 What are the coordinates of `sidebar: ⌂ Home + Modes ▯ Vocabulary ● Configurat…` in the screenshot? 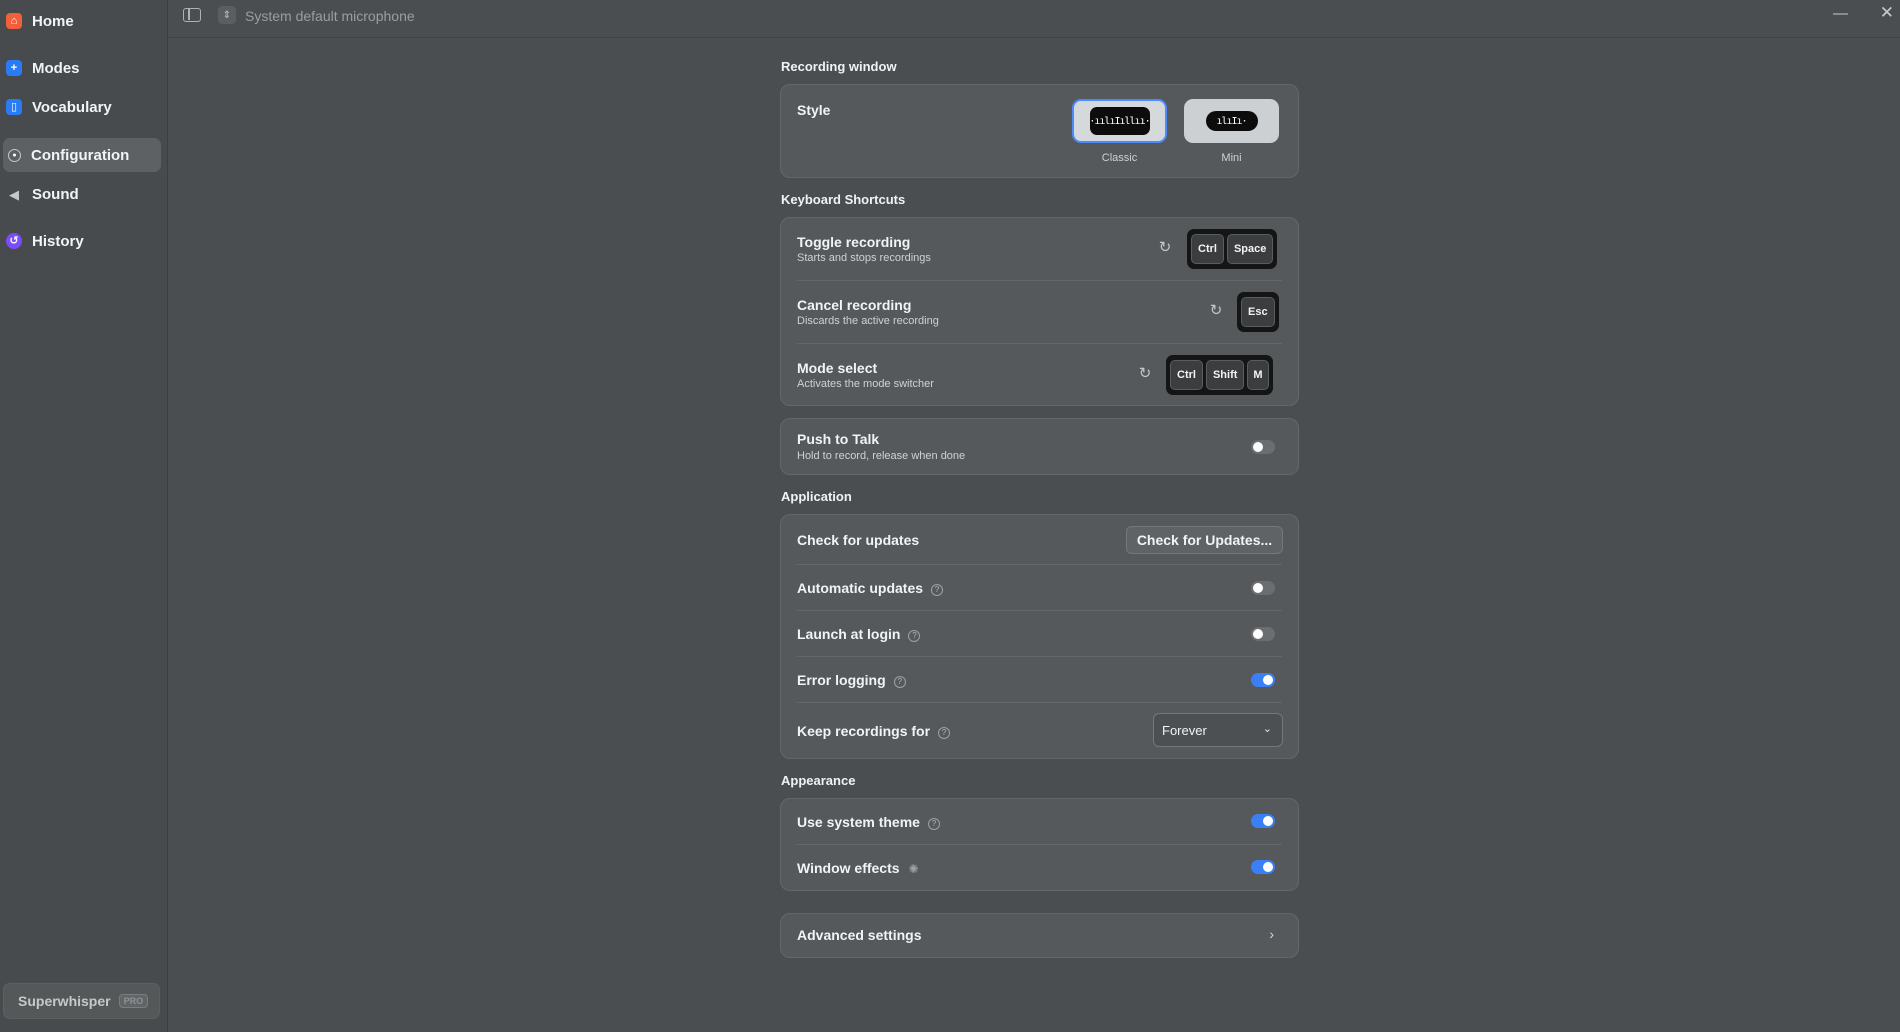 It's located at (84, 516).